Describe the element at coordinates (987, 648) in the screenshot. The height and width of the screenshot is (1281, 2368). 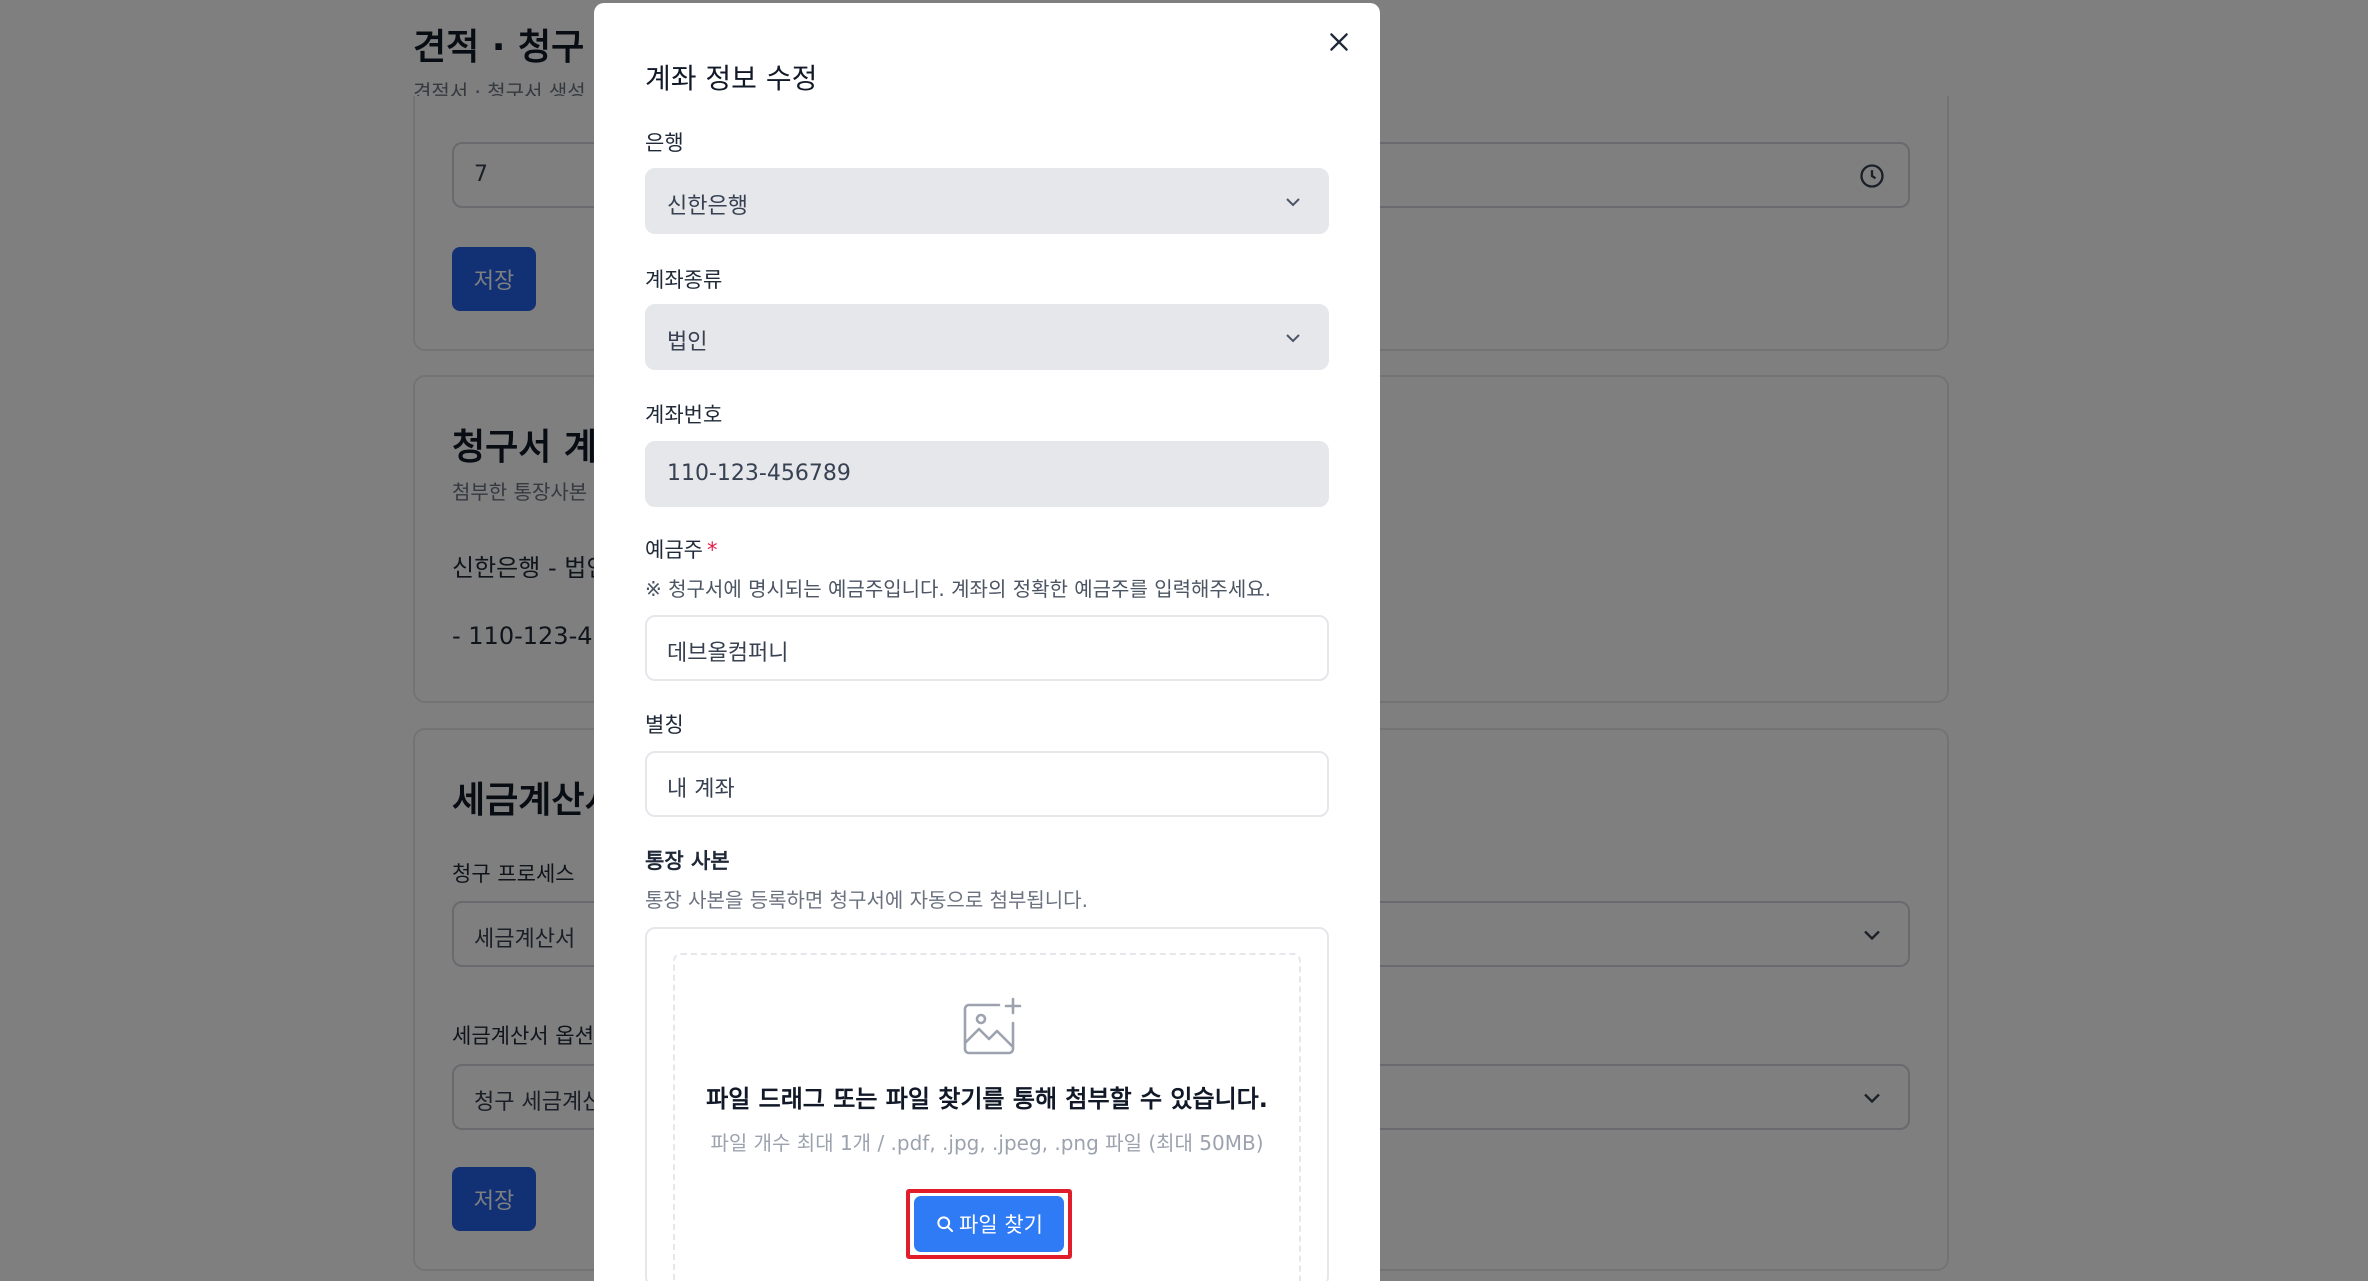
I see `holder-field: 데브올컴퍼니` at that location.